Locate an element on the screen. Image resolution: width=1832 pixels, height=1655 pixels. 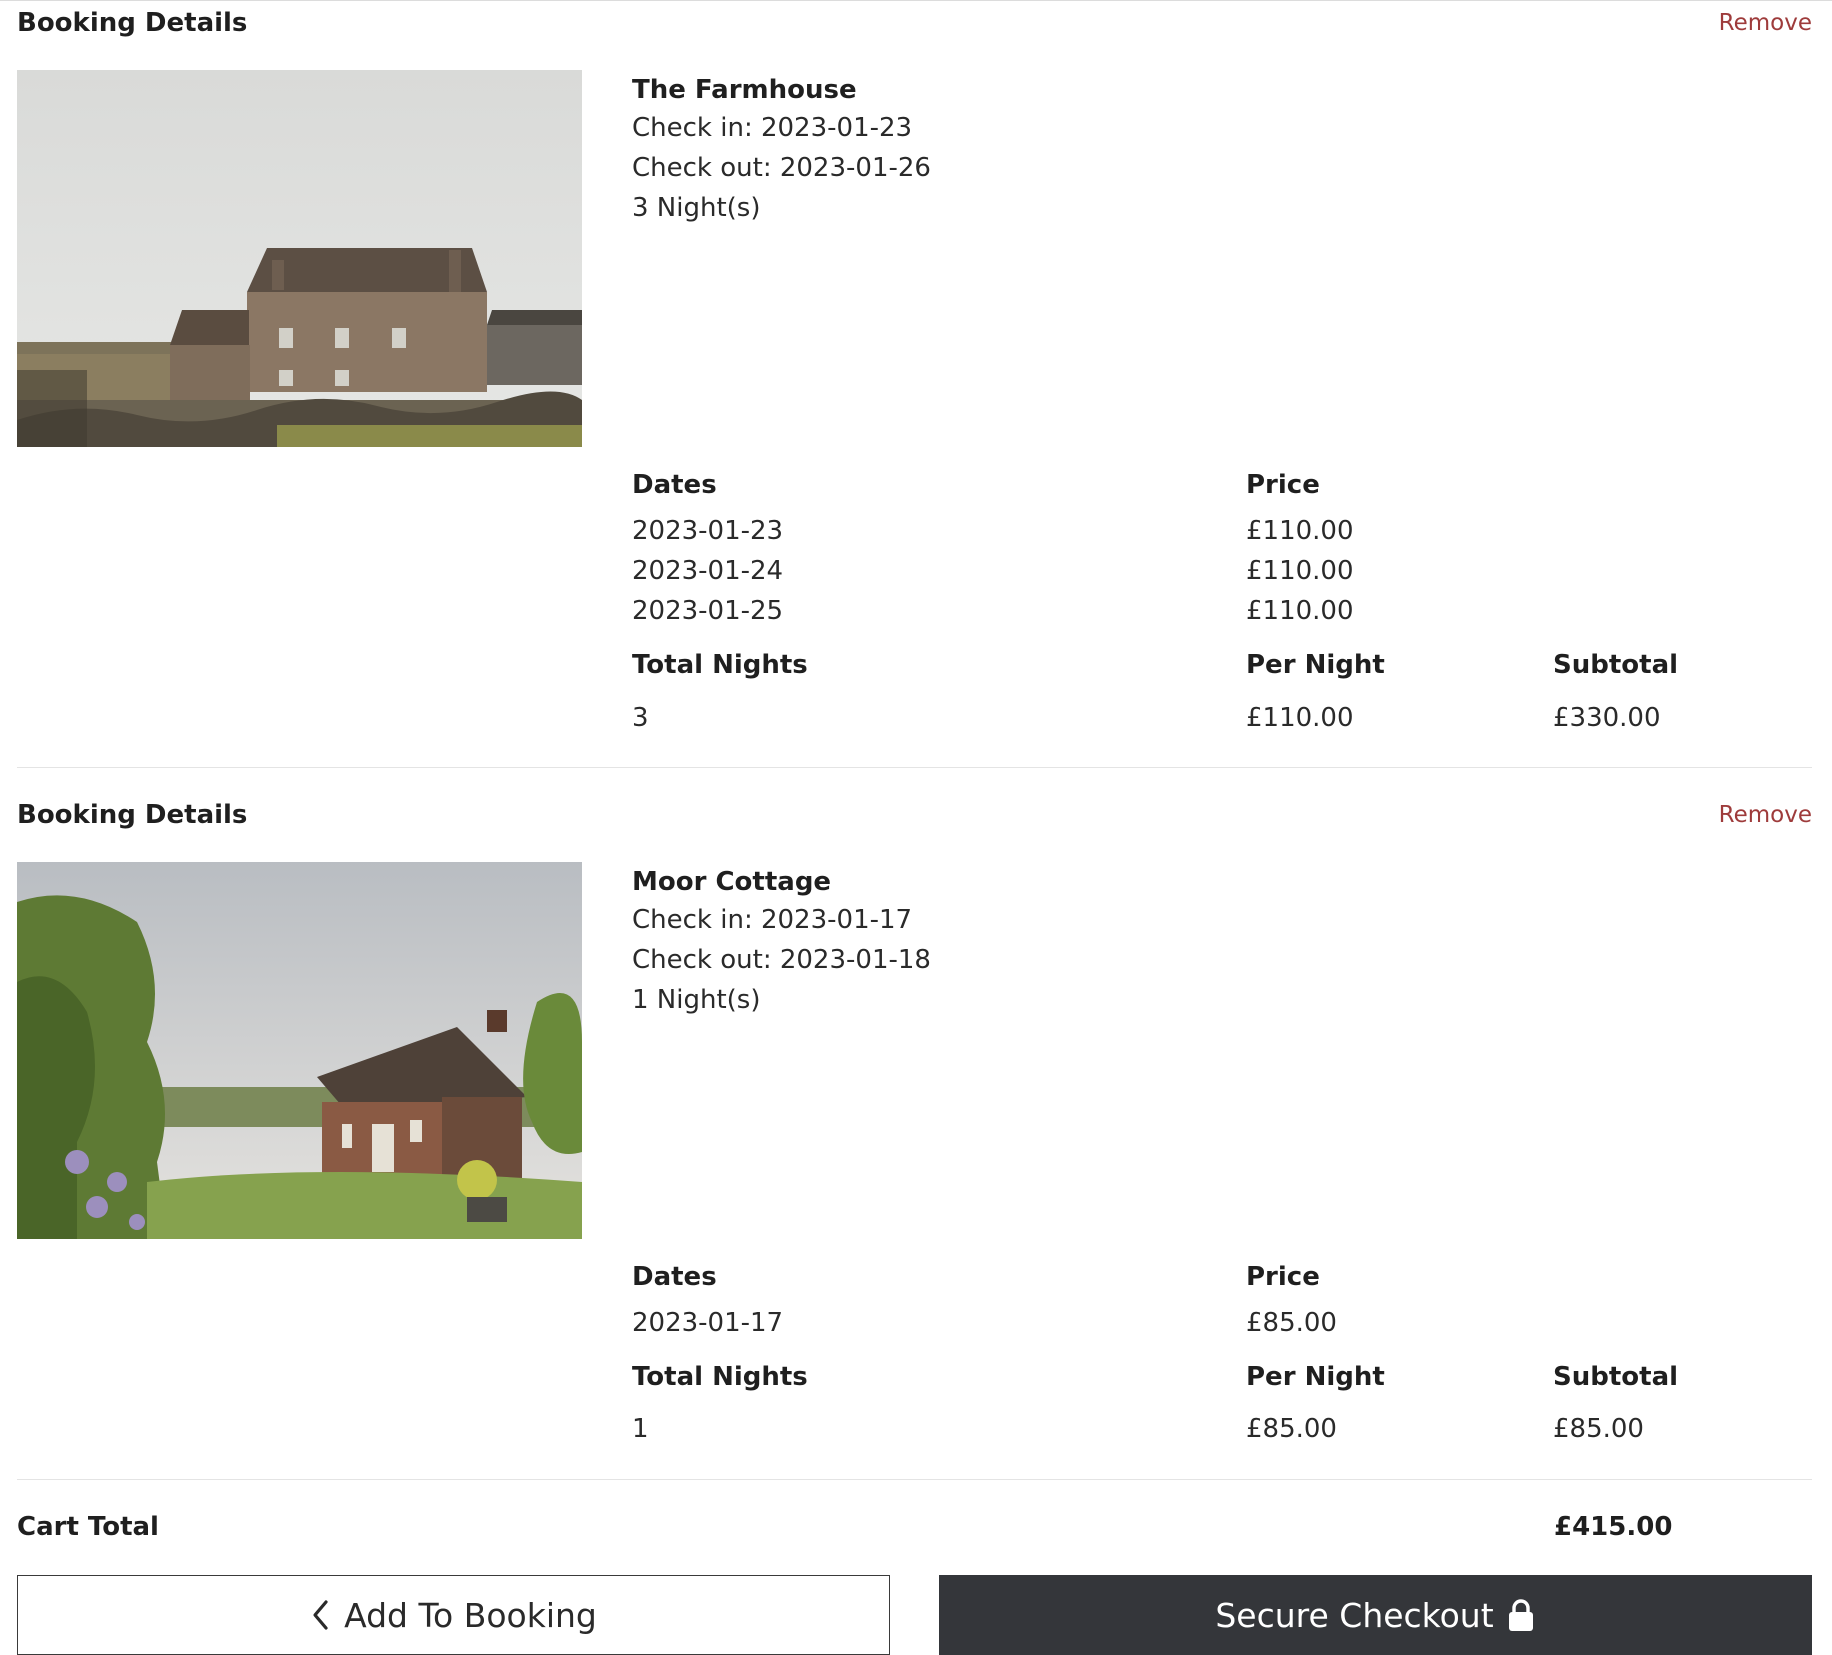
subtotal-value: £330.00 is located at coordinates (1607, 718).